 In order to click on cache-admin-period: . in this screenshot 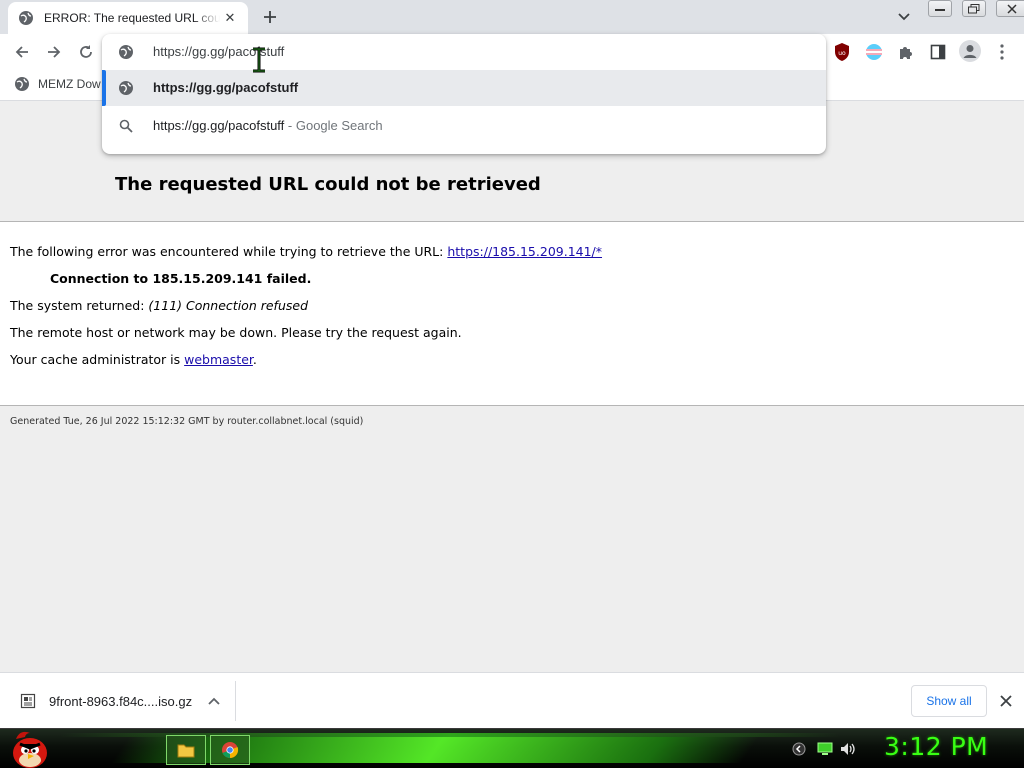, I will do `click(254, 359)`.